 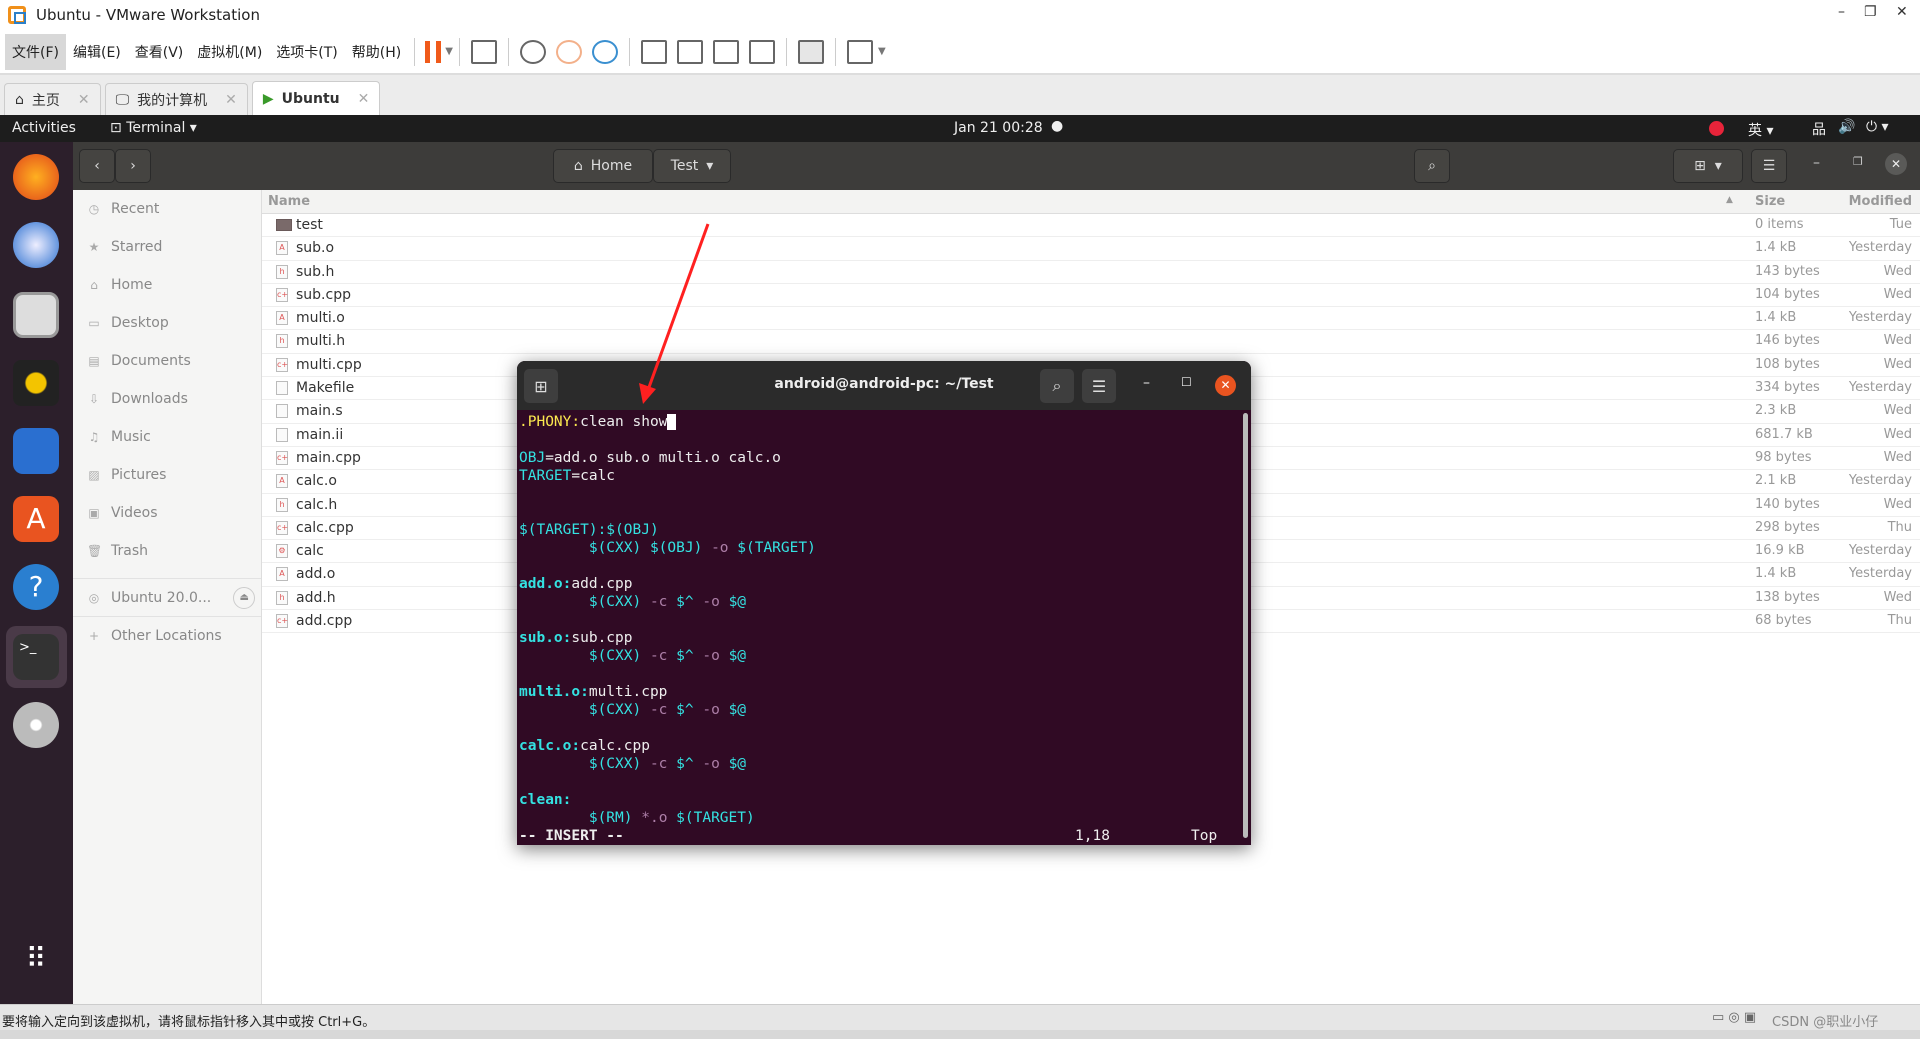 What do you see at coordinates (1819, 129) in the screenshot?
I see `network-icon: 品` at bounding box center [1819, 129].